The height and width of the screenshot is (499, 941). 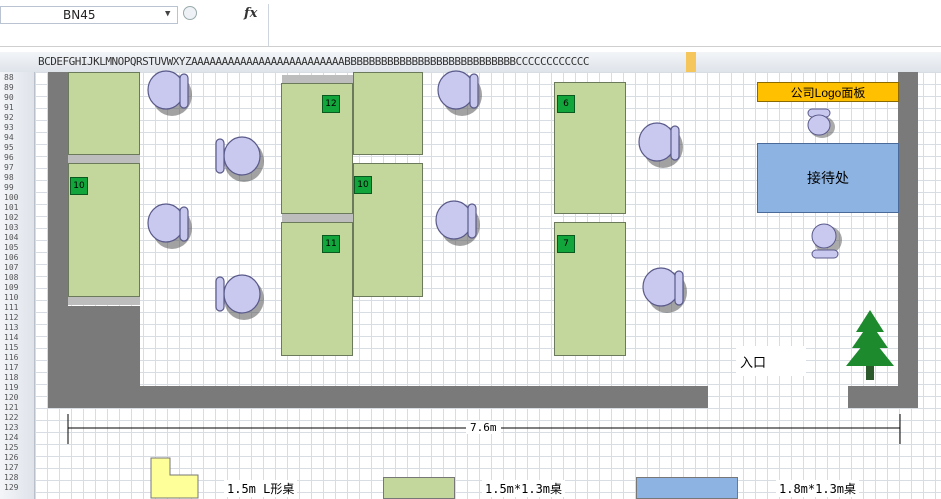 I want to click on desk-number: 6, so click(x=566, y=104).